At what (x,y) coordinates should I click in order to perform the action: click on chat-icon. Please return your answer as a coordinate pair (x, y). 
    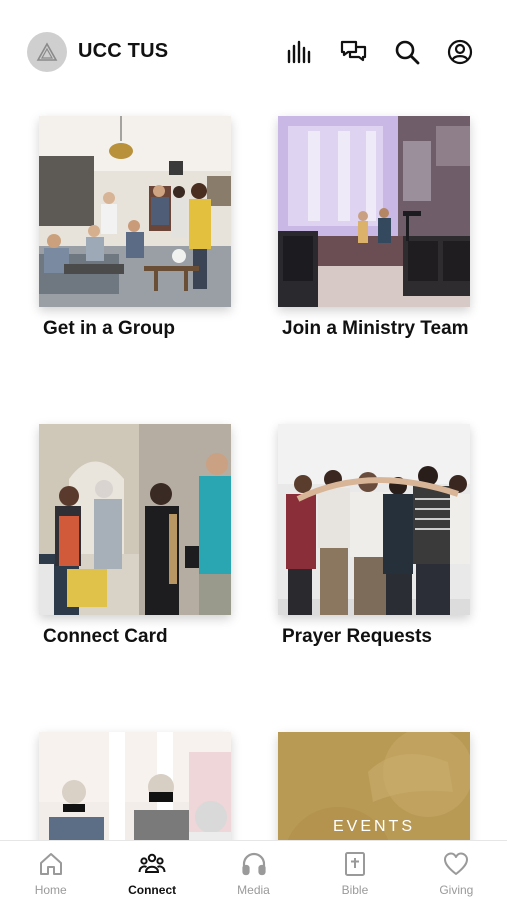
    Looking at the image, I should click on (353, 52).